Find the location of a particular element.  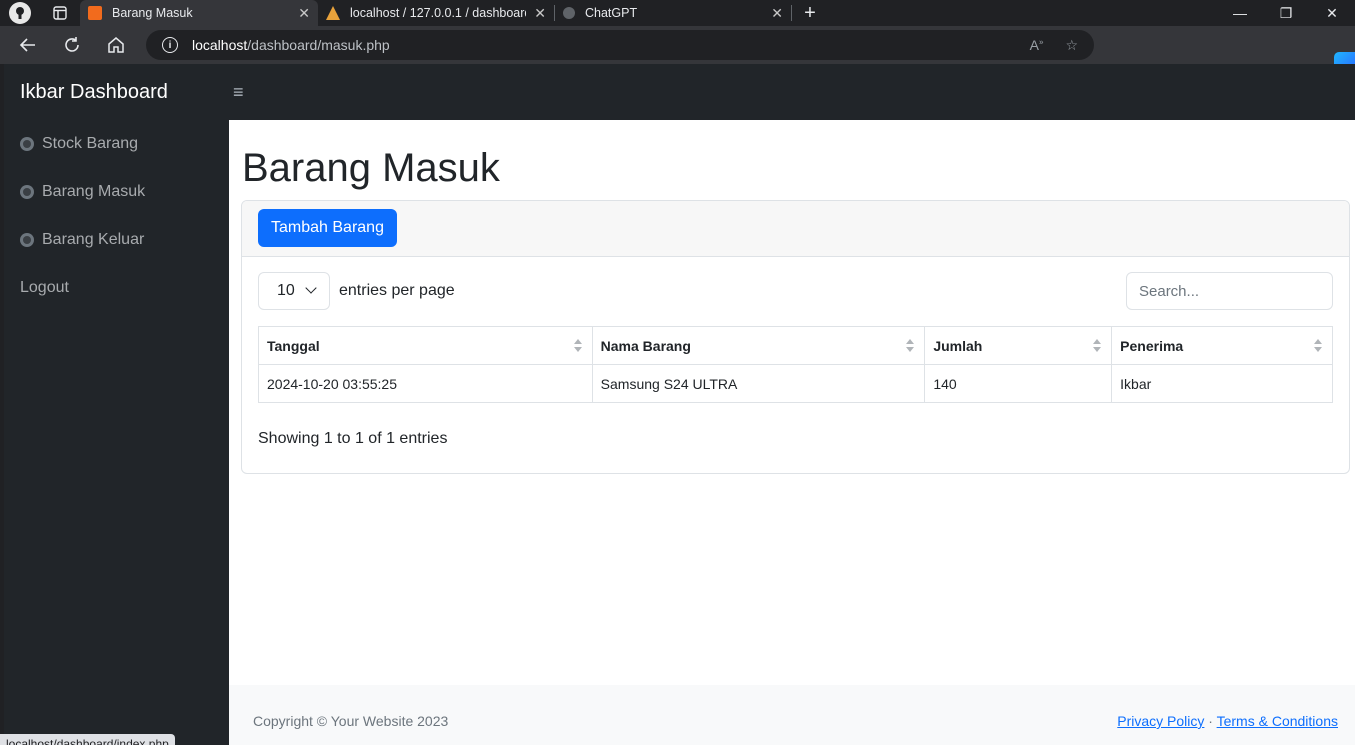

home-icon is located at coordinates (116, 45).